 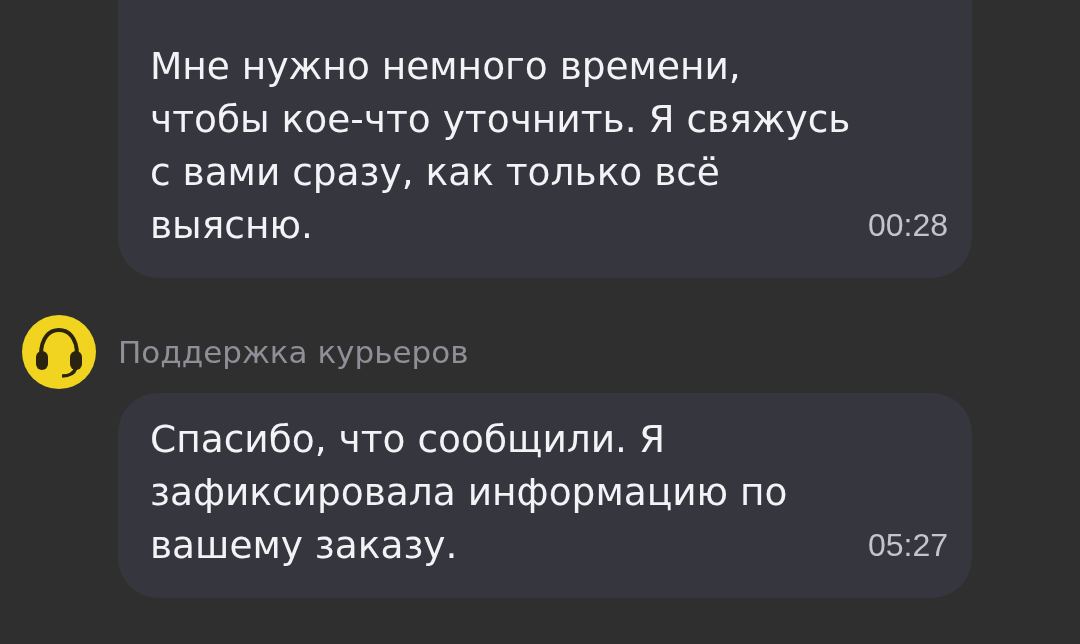 What do you see at coordinates (907, 545) in the screenshot?
I see `message-time: 05:27` at bounding box center [907, 545].